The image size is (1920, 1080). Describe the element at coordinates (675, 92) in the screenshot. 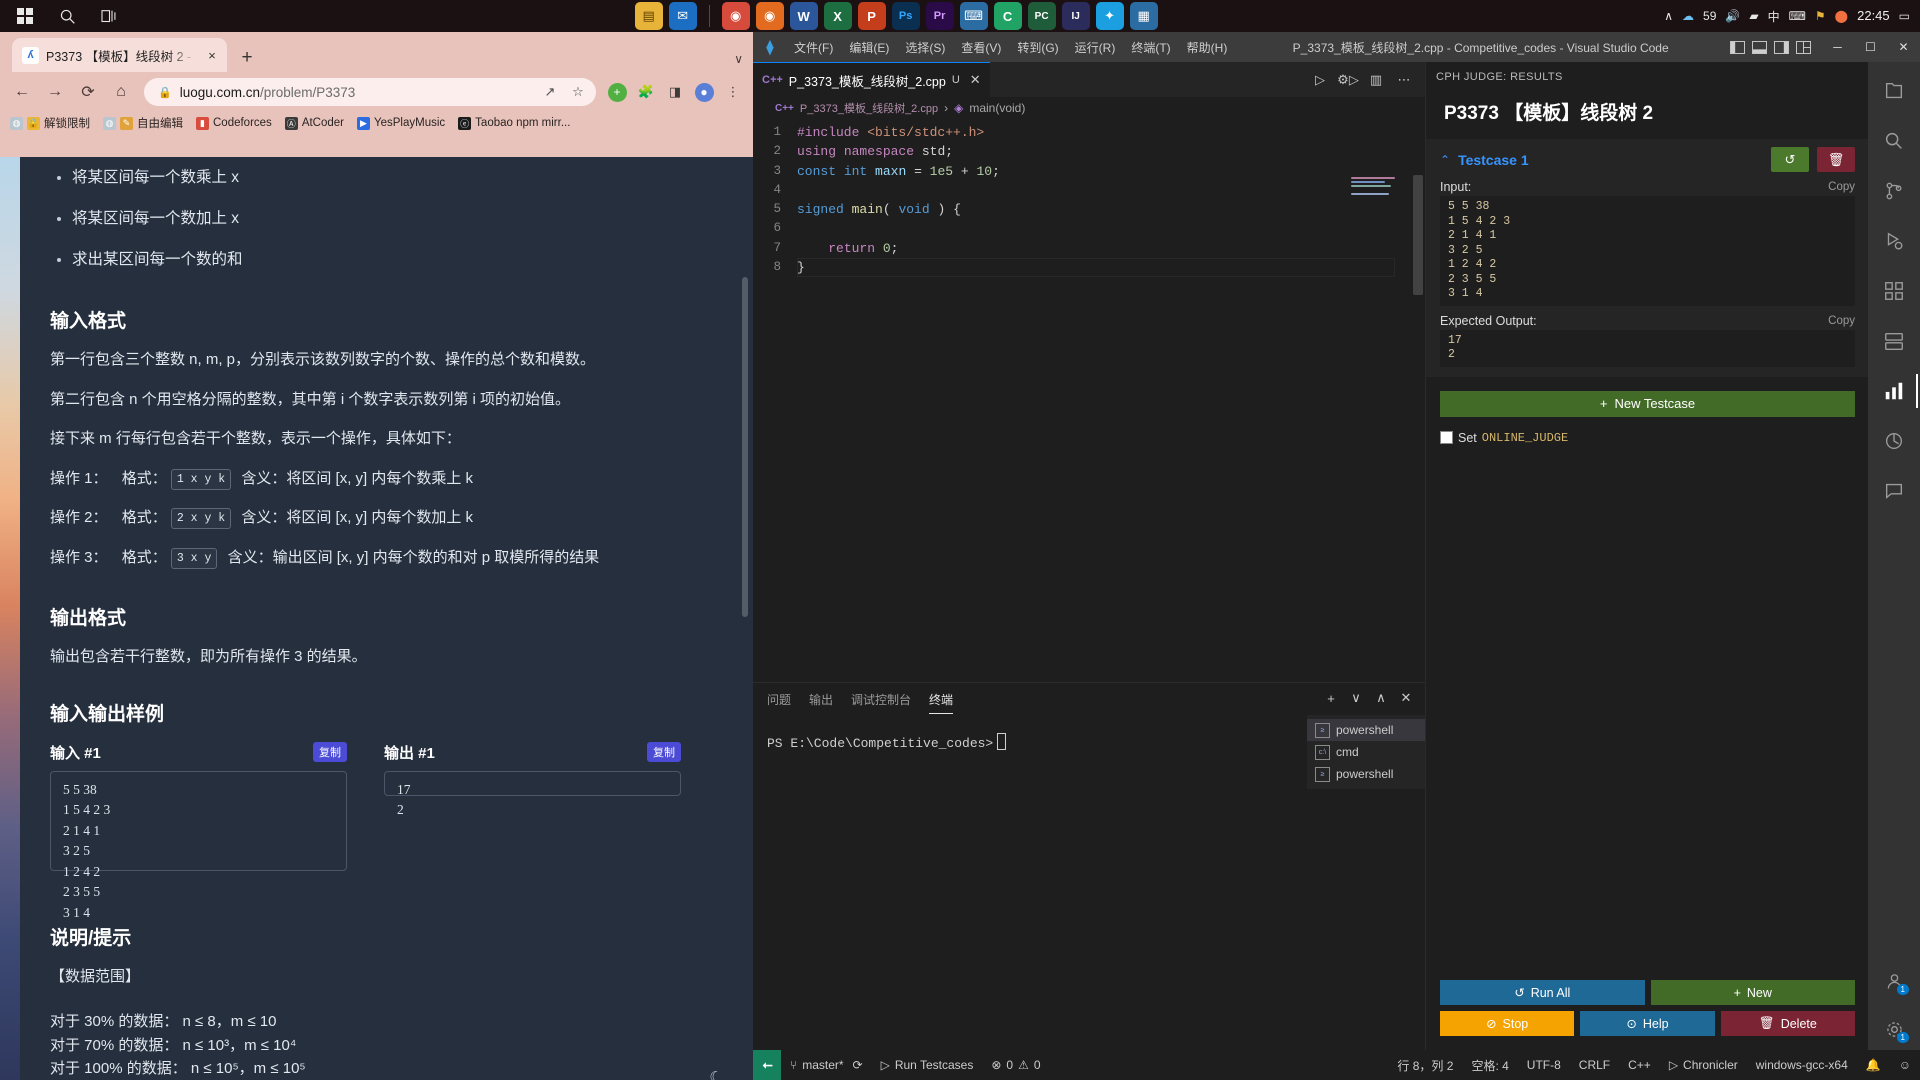

I see `sidebar-toggle-icon: ◨` at that location.